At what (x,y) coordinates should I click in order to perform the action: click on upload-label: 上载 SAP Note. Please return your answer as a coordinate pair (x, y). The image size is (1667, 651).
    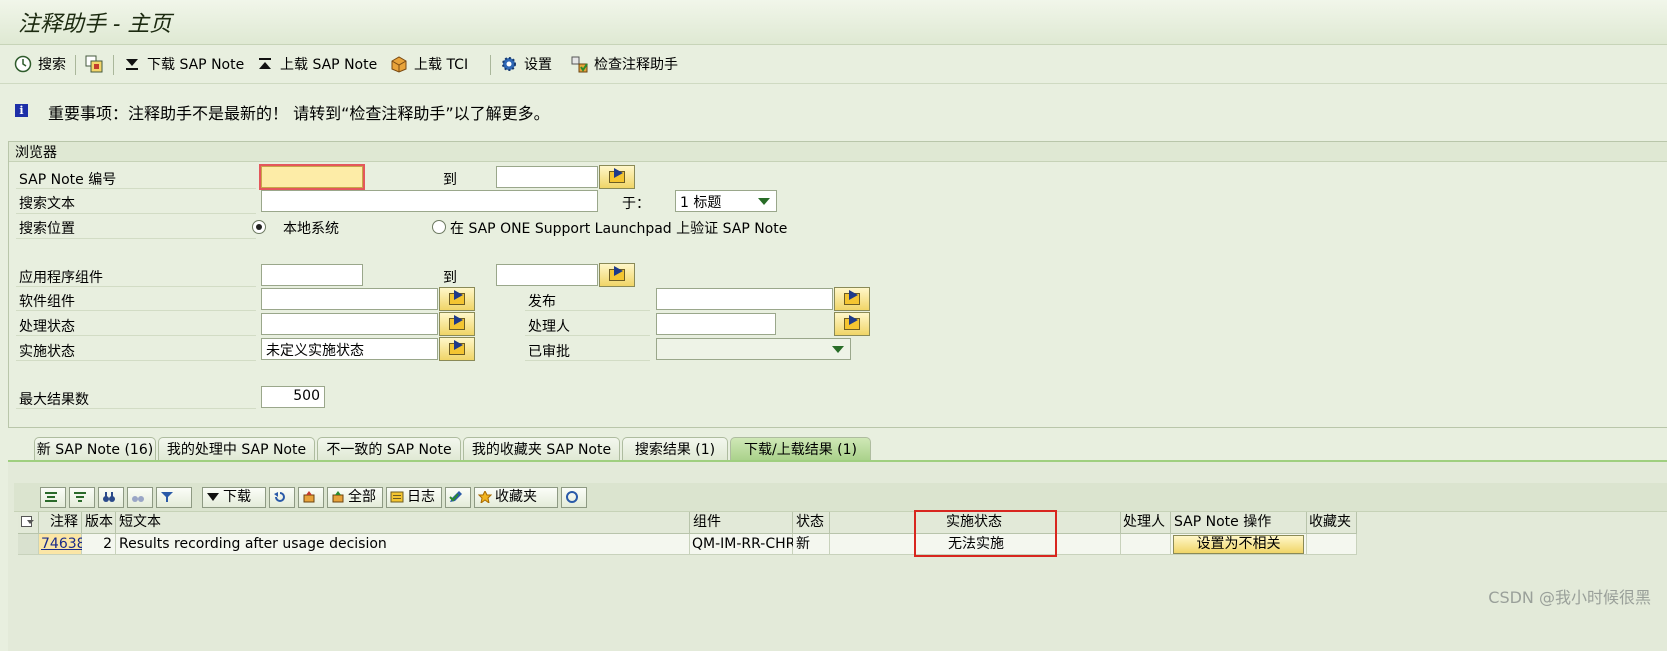
    Looking at the image, I should click on (329, 65).